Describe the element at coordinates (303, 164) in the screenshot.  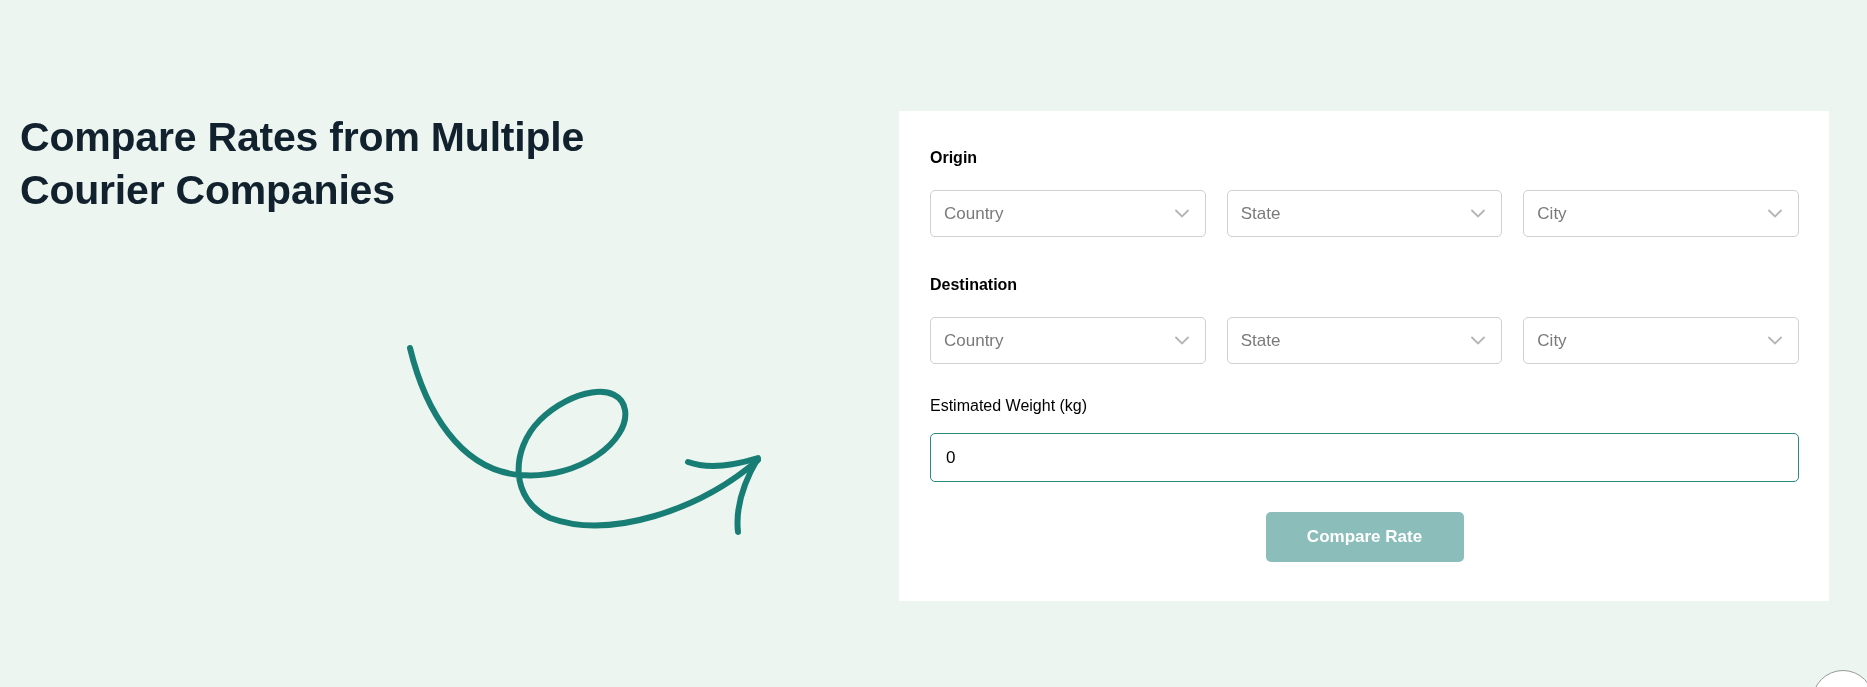
I see `page-heading: Compare Rates from Multiple Courier Companies` at that location.